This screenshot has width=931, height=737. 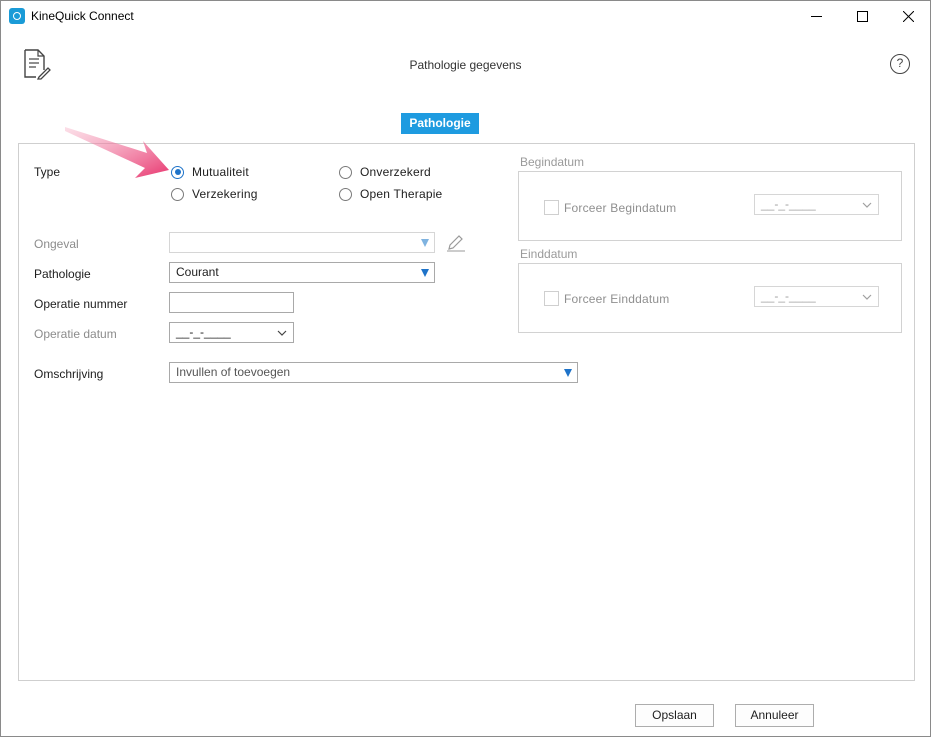 I want to click on ongeval-dropdown, so click(x=302, y=242).